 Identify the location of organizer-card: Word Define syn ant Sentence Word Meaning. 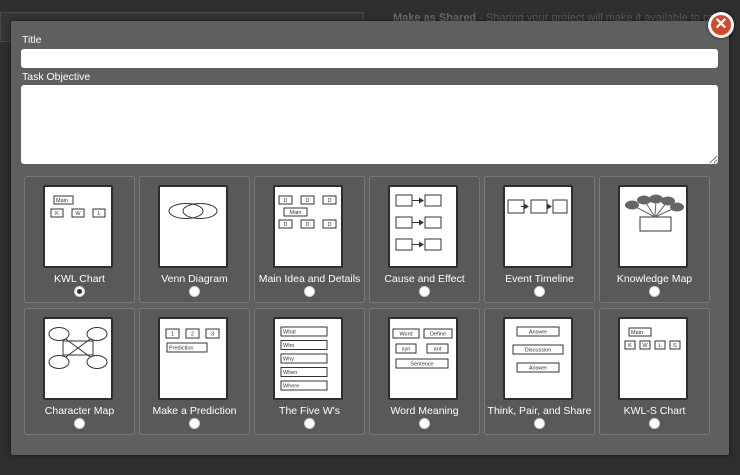
(424, 371).